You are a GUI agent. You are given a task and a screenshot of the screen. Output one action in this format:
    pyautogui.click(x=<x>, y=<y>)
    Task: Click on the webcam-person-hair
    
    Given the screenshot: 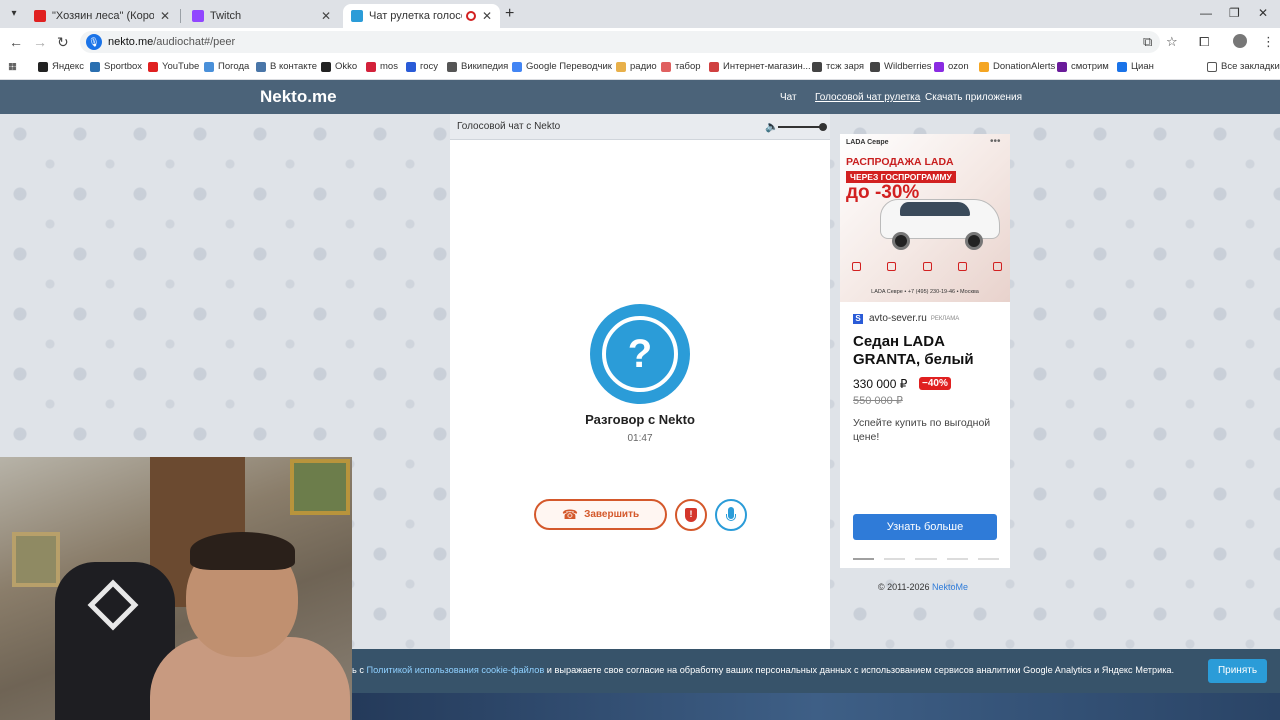 What is the action you would take?
    pyautogui.click(x=242, y=551)
    